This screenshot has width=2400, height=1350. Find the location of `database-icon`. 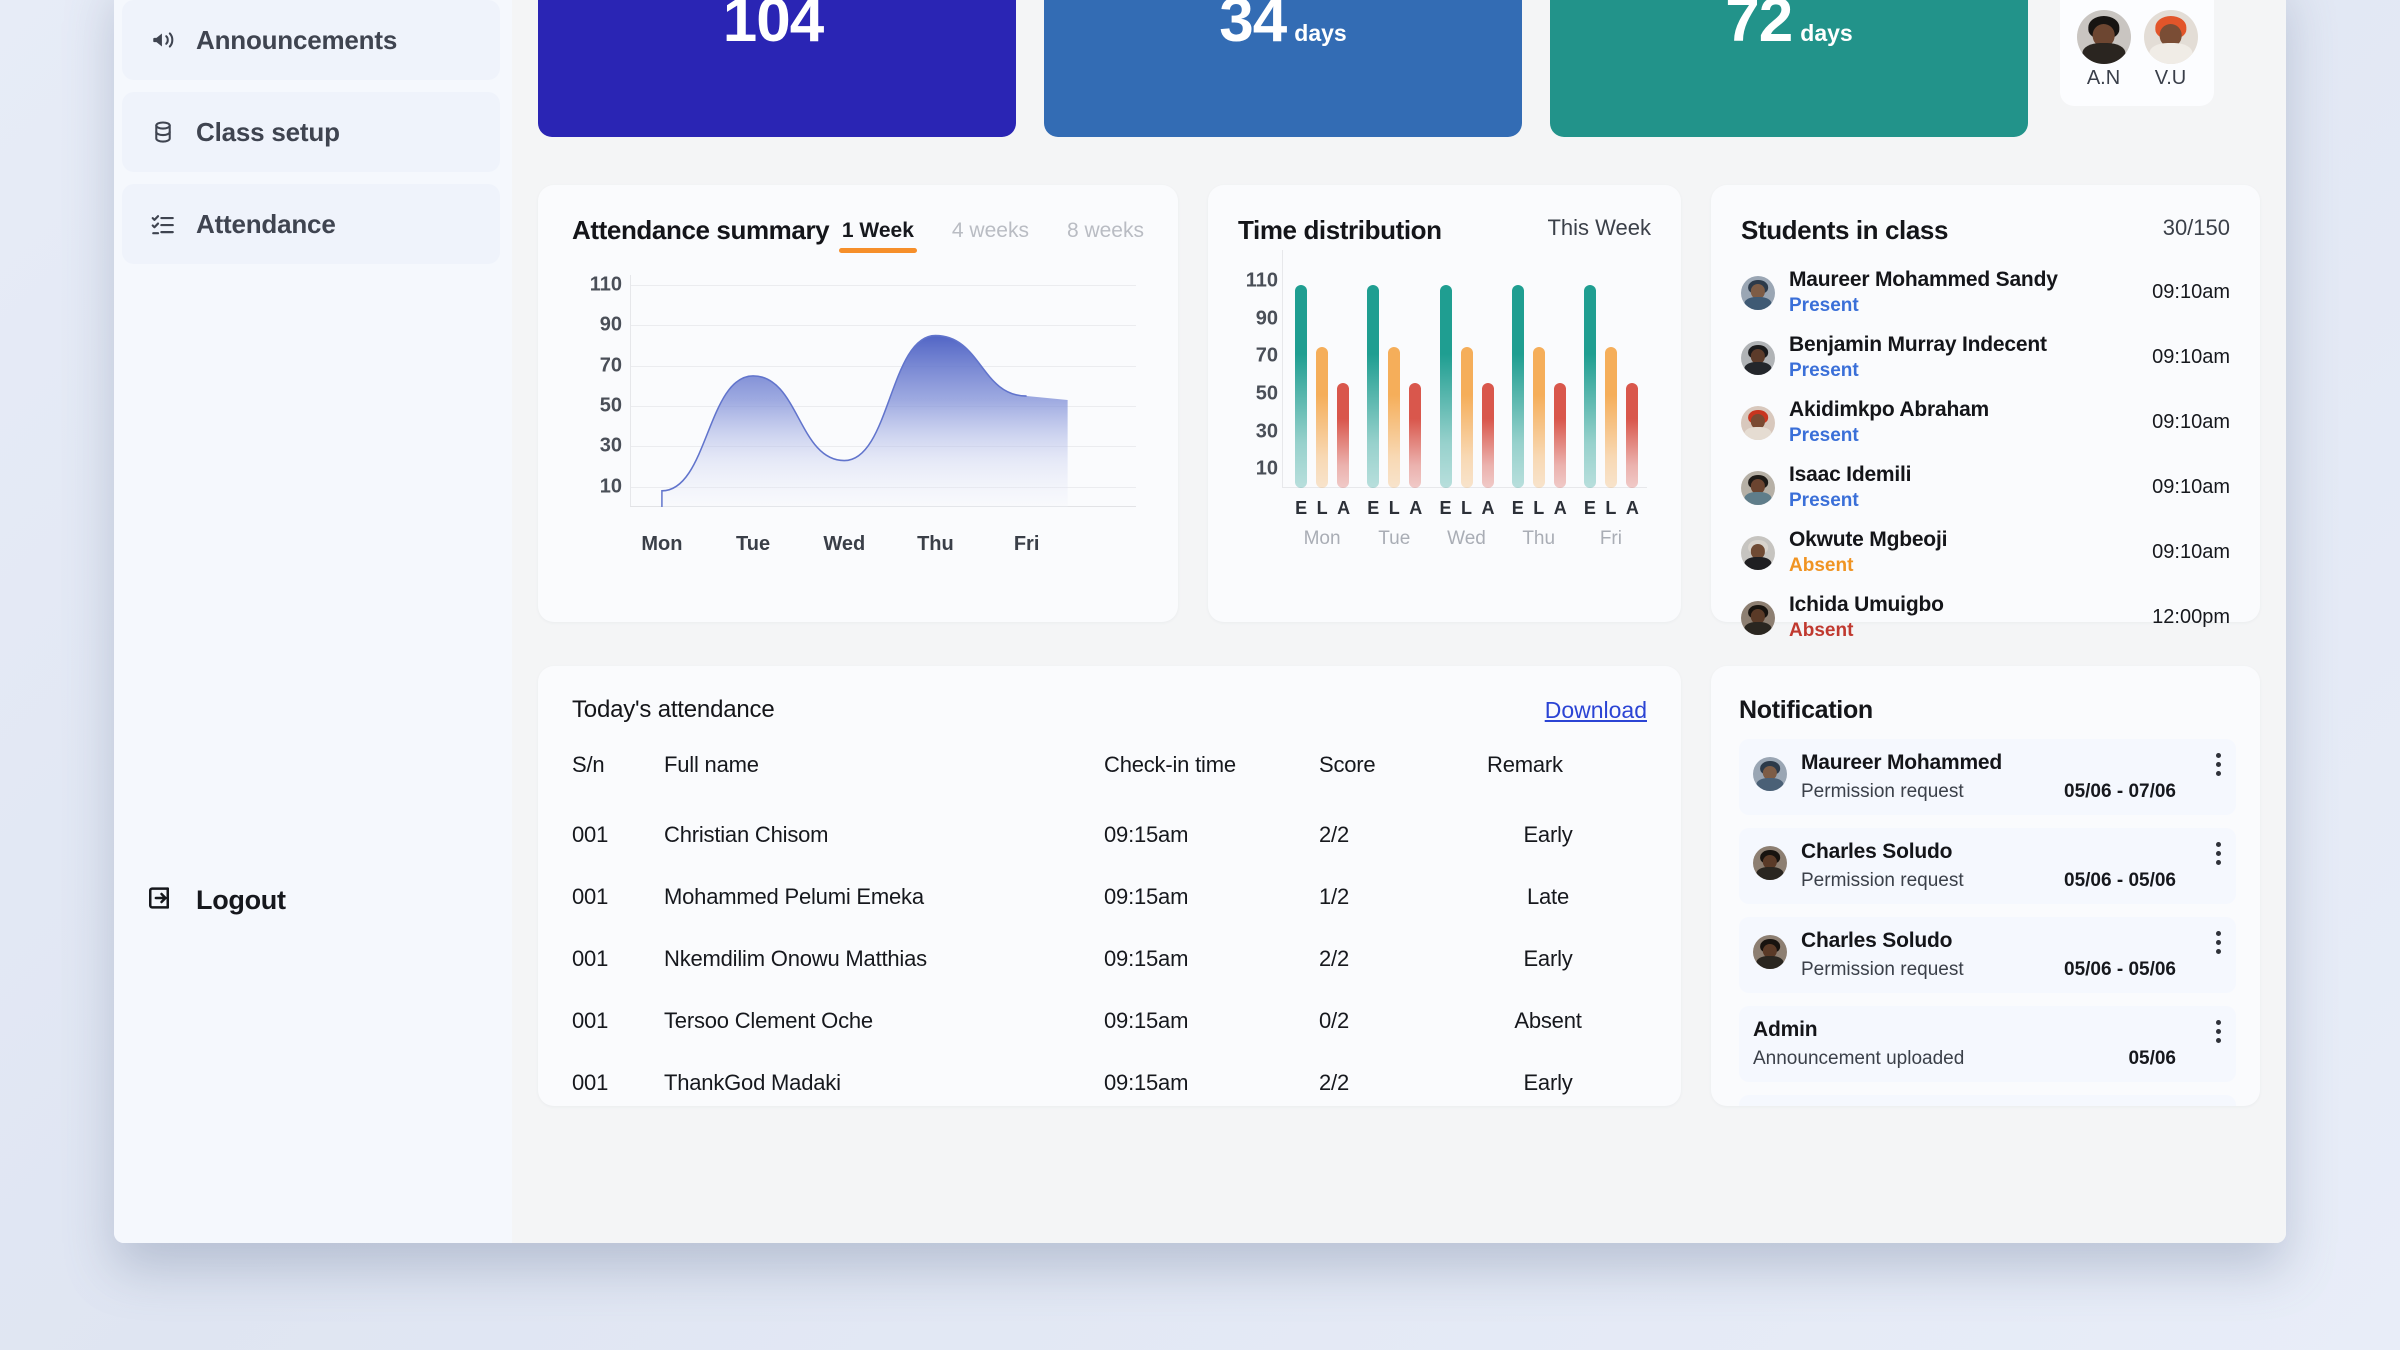

database-icon is located at coordinates (163, 132).